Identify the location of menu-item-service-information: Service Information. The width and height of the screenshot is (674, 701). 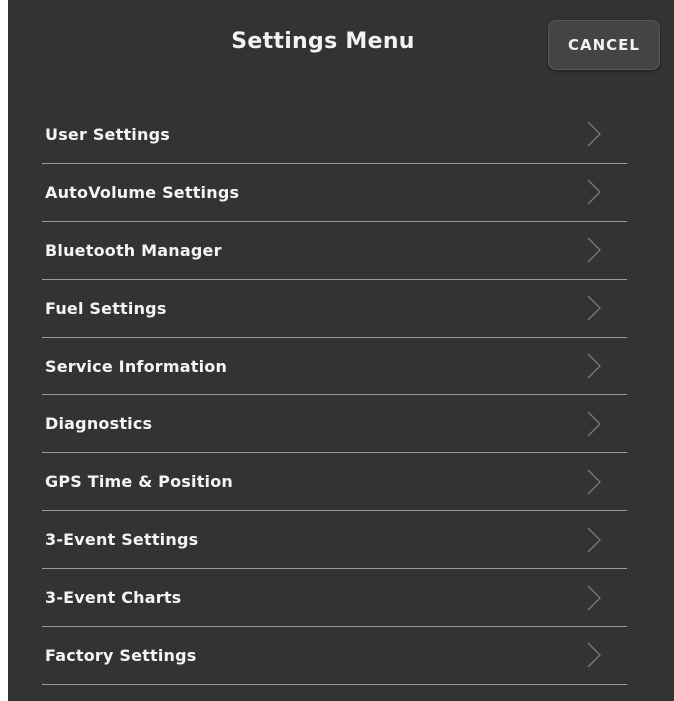
(334, 367).